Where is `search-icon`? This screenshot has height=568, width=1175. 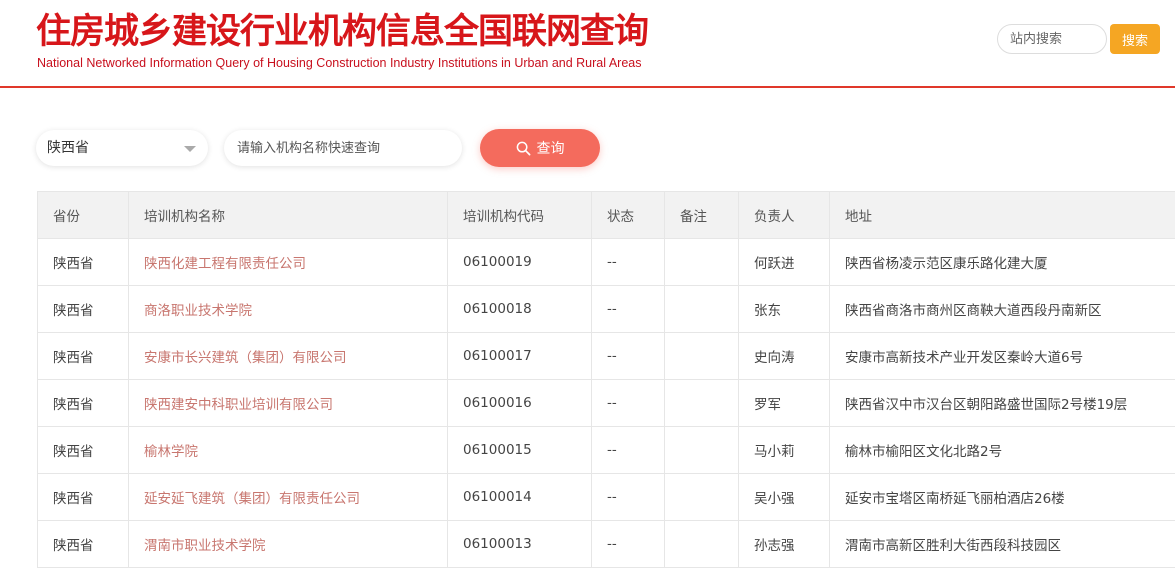 search-icon is located at coordinates (523, 148).